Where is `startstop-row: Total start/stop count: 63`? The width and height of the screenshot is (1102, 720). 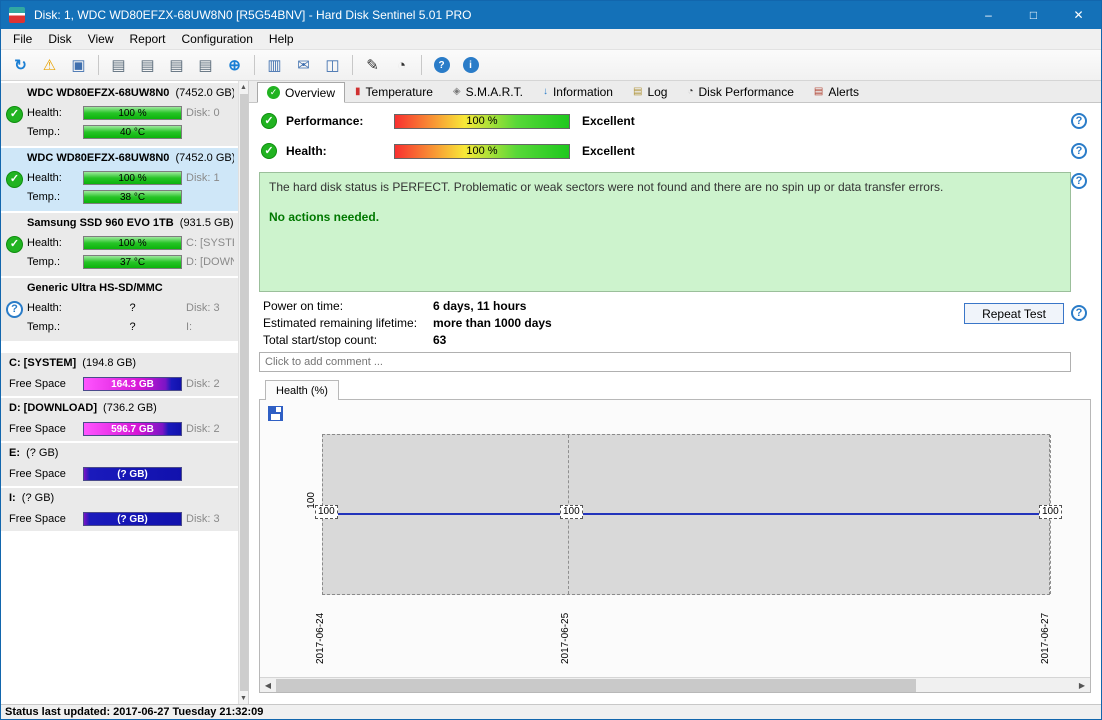
startstop-row: Total start/stop count: 63 is located at coordinates (407, 340).